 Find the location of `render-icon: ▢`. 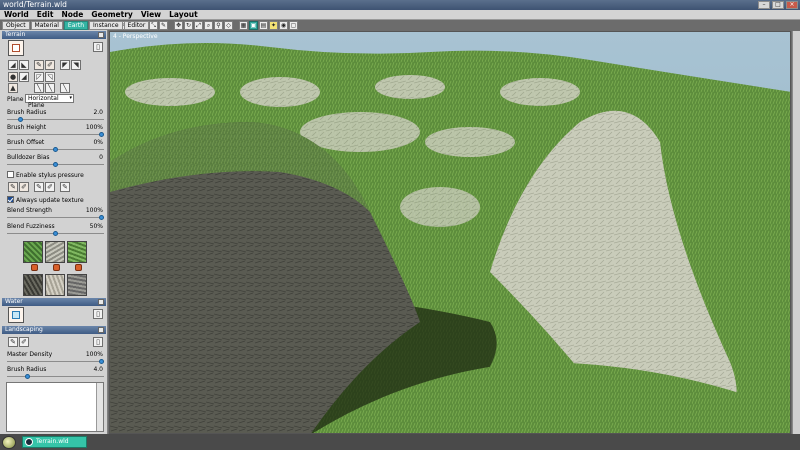

render-icon: ▢ is located at coordinates (293, 25).